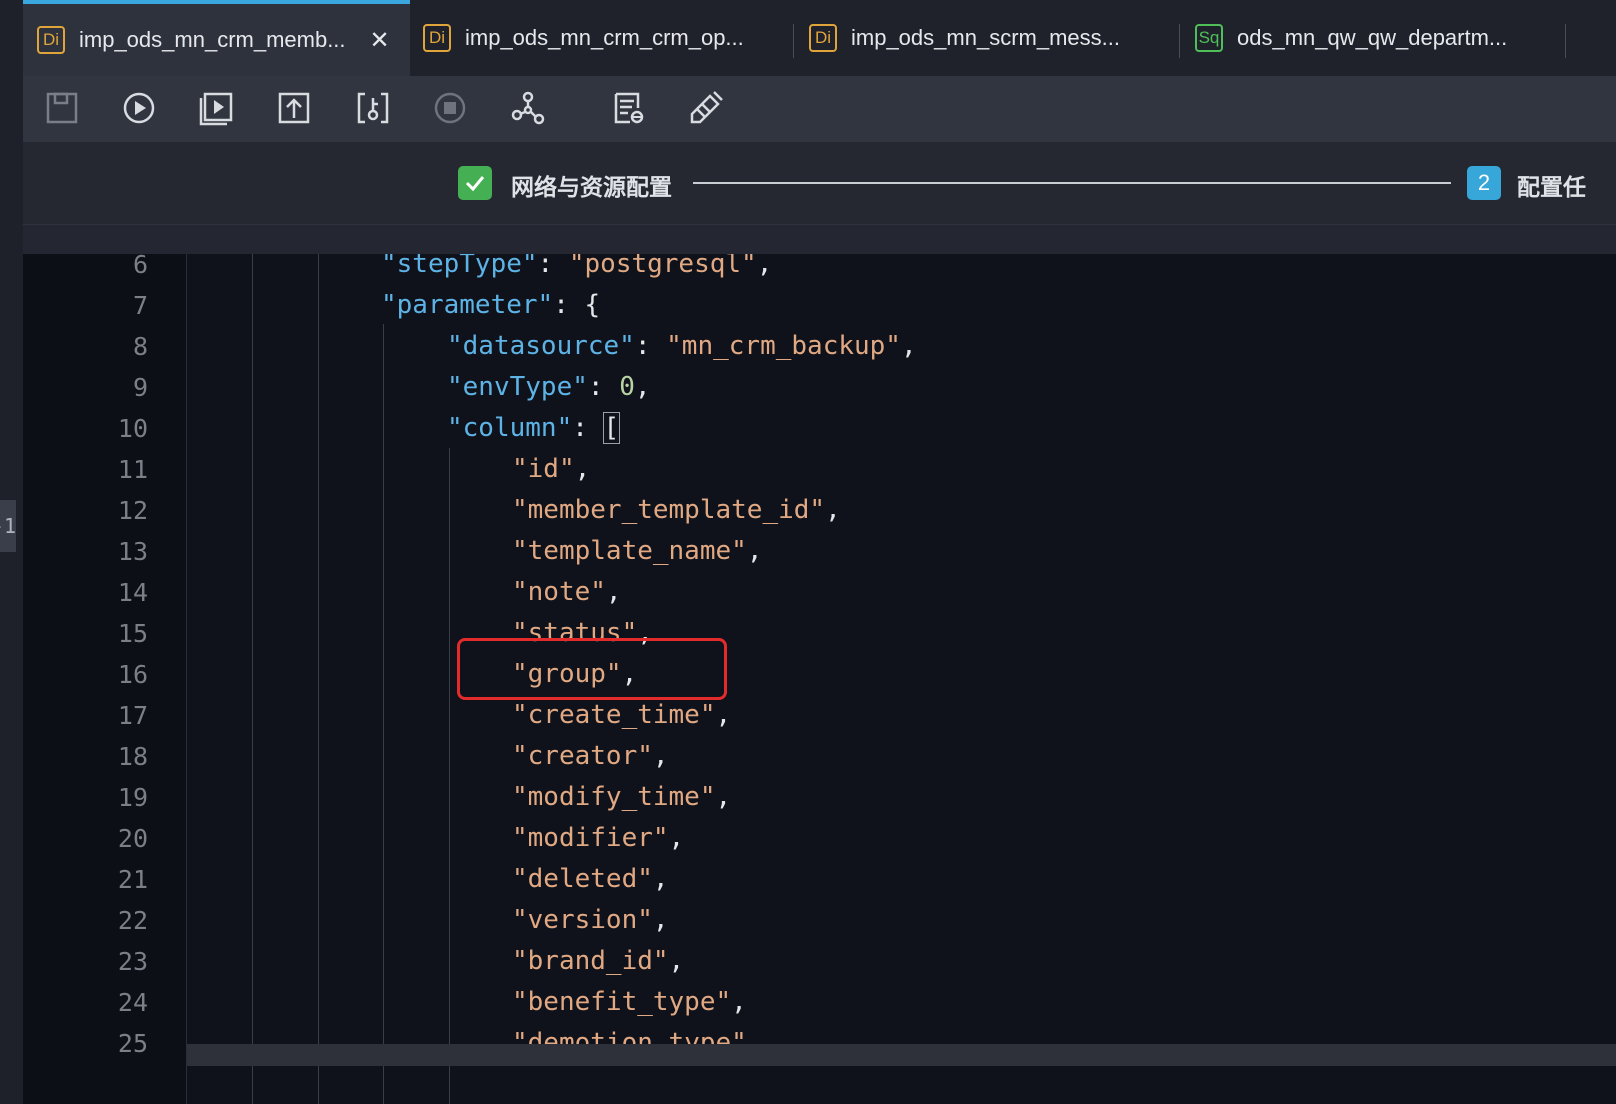 The image size is (1616, 1104). What do you see at coordinates (819, 674) in the screenshot?
I see `code-line: 16 "group",` at bounding box center [819, 674].